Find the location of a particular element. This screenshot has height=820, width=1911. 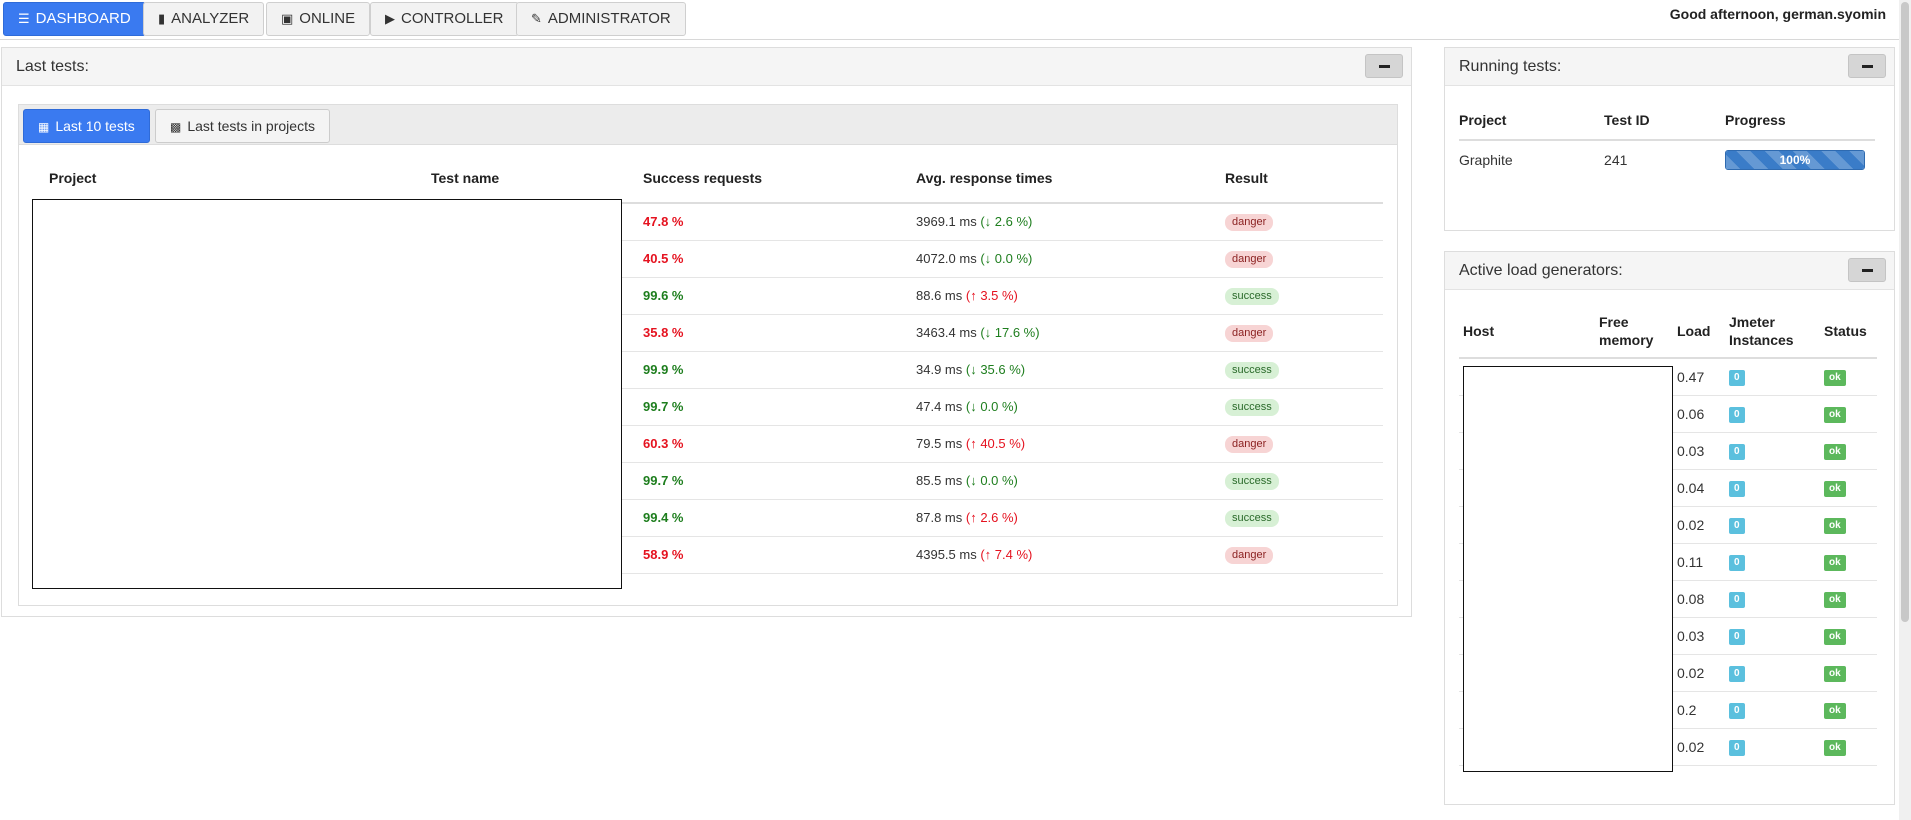

response-time-value: 88.6 ms is located at coordinates (939, 295).